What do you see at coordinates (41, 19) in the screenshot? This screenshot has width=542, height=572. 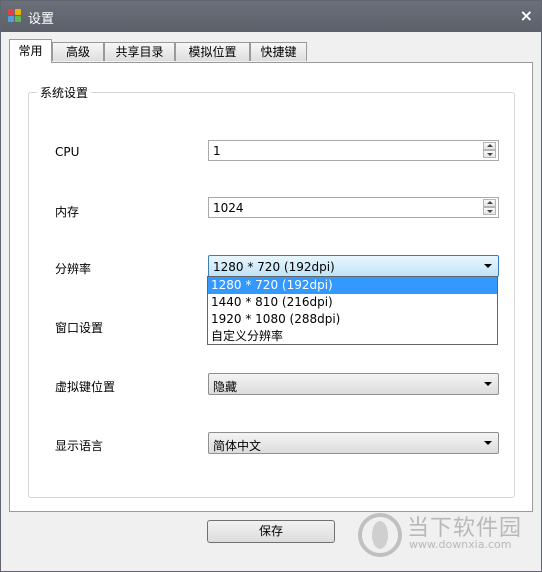 I see `window-title: 设置` at bounding box center [41, 19].